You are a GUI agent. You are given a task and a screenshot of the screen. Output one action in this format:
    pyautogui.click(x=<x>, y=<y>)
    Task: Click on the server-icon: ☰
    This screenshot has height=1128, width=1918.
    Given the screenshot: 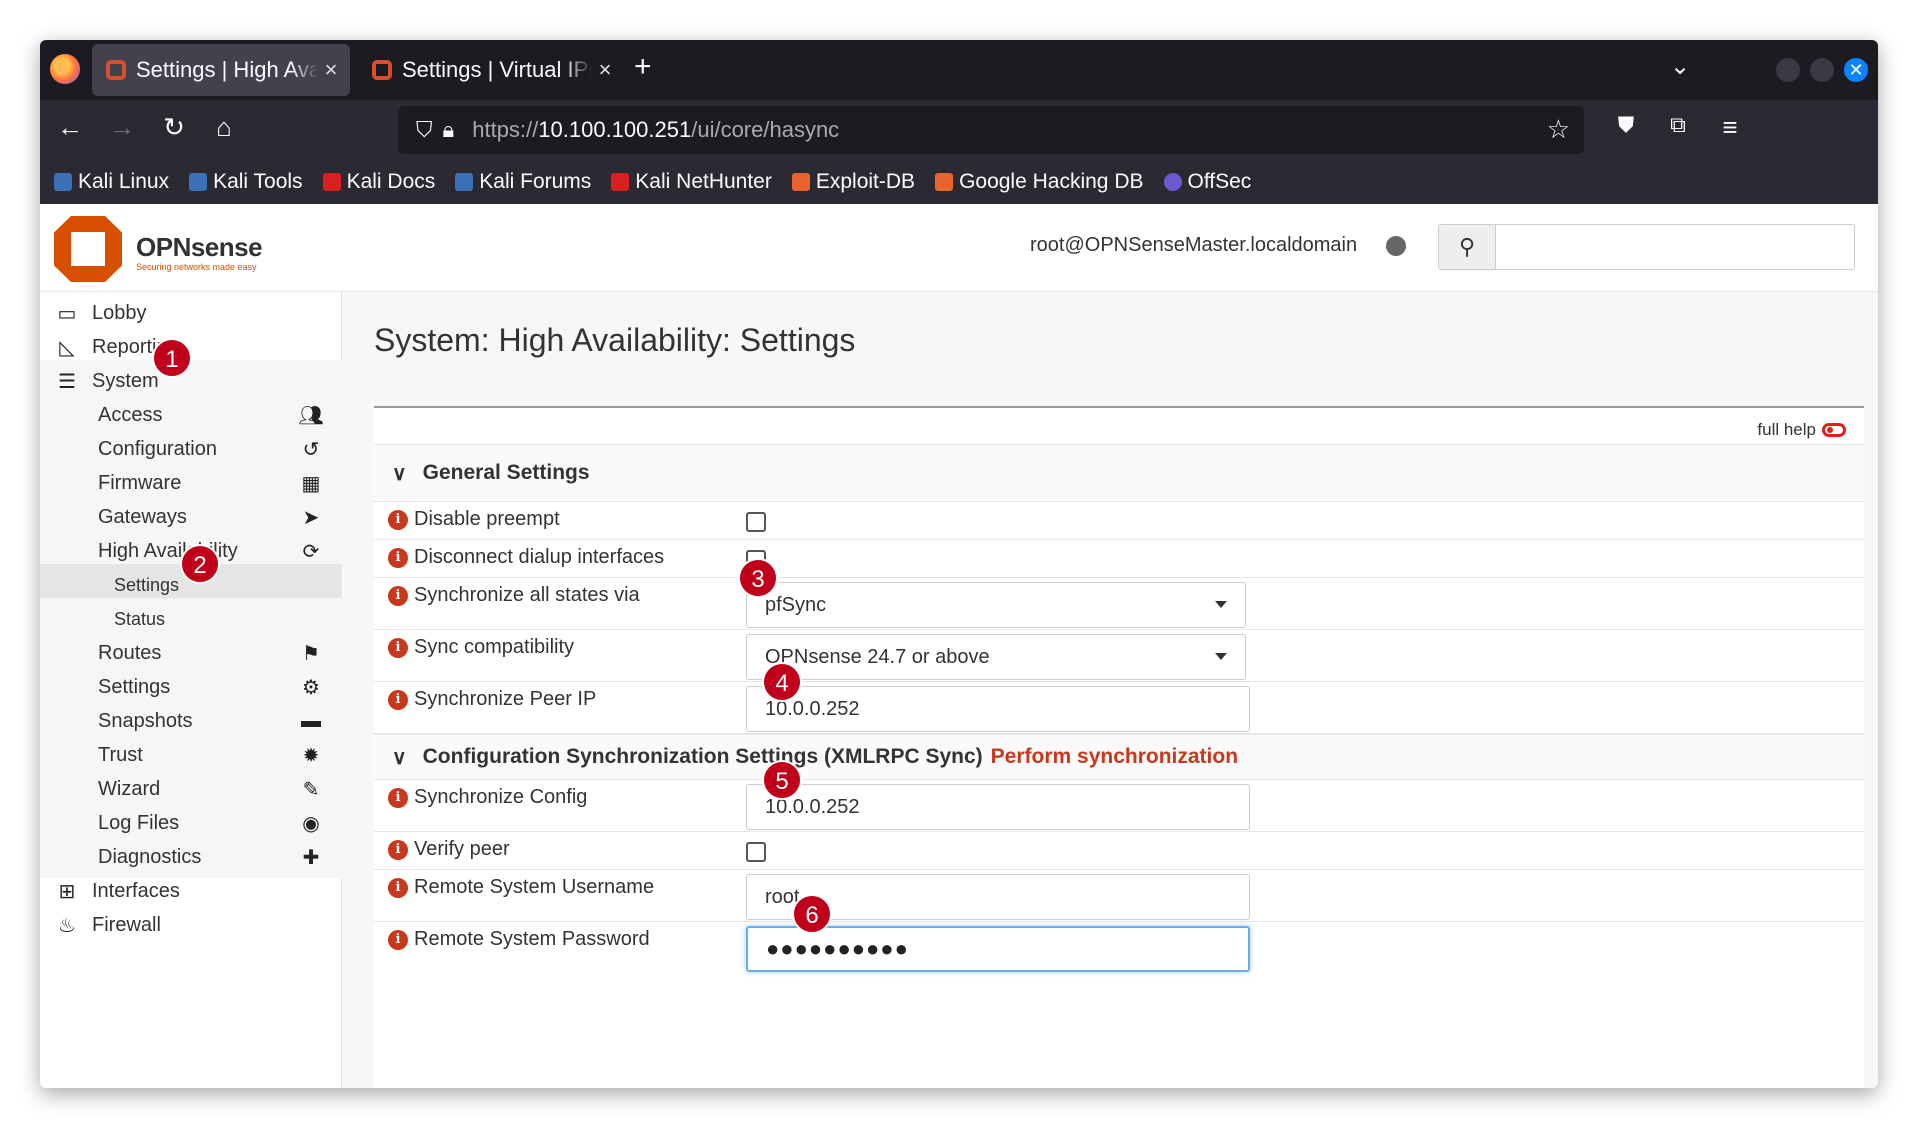 What is the action you would take?
    pyautogui.click(x=67, y=381)
    